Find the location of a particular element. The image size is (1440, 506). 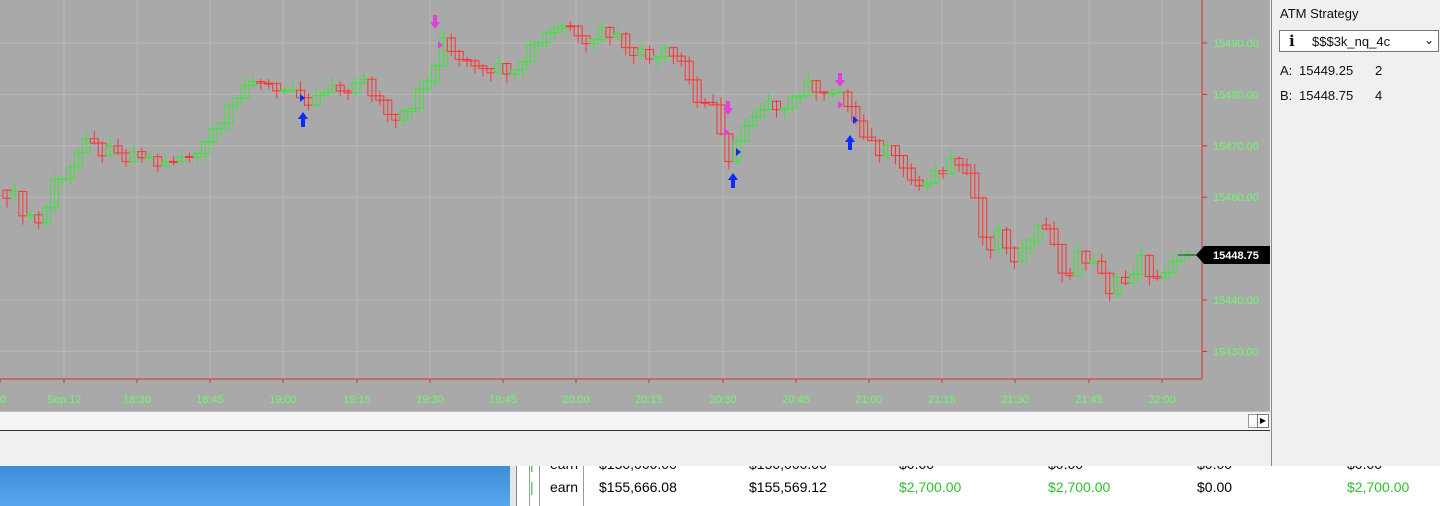

windows-taskbar is located at coordinates (255, 486).